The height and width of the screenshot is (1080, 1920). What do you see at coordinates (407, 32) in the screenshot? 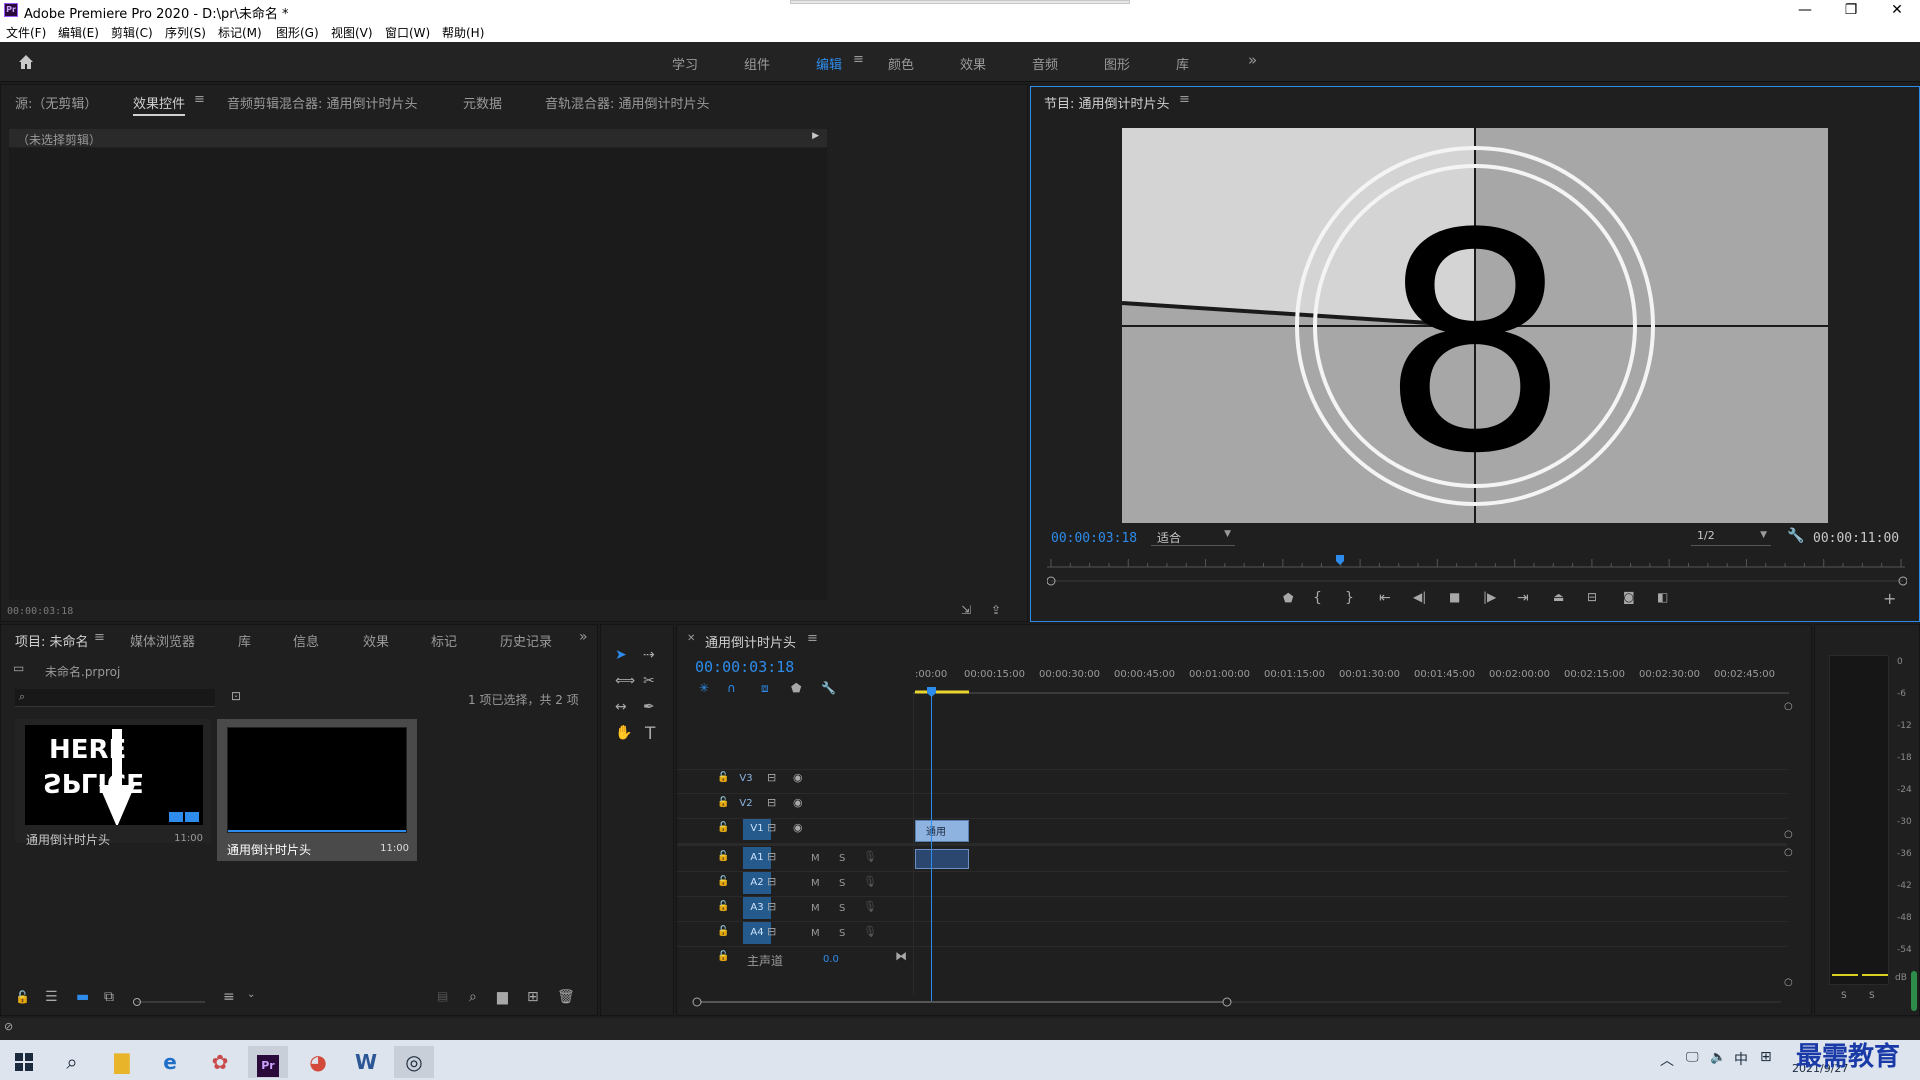
I see `menu-window: 窗口(W)` at bounding box center [407, 32].